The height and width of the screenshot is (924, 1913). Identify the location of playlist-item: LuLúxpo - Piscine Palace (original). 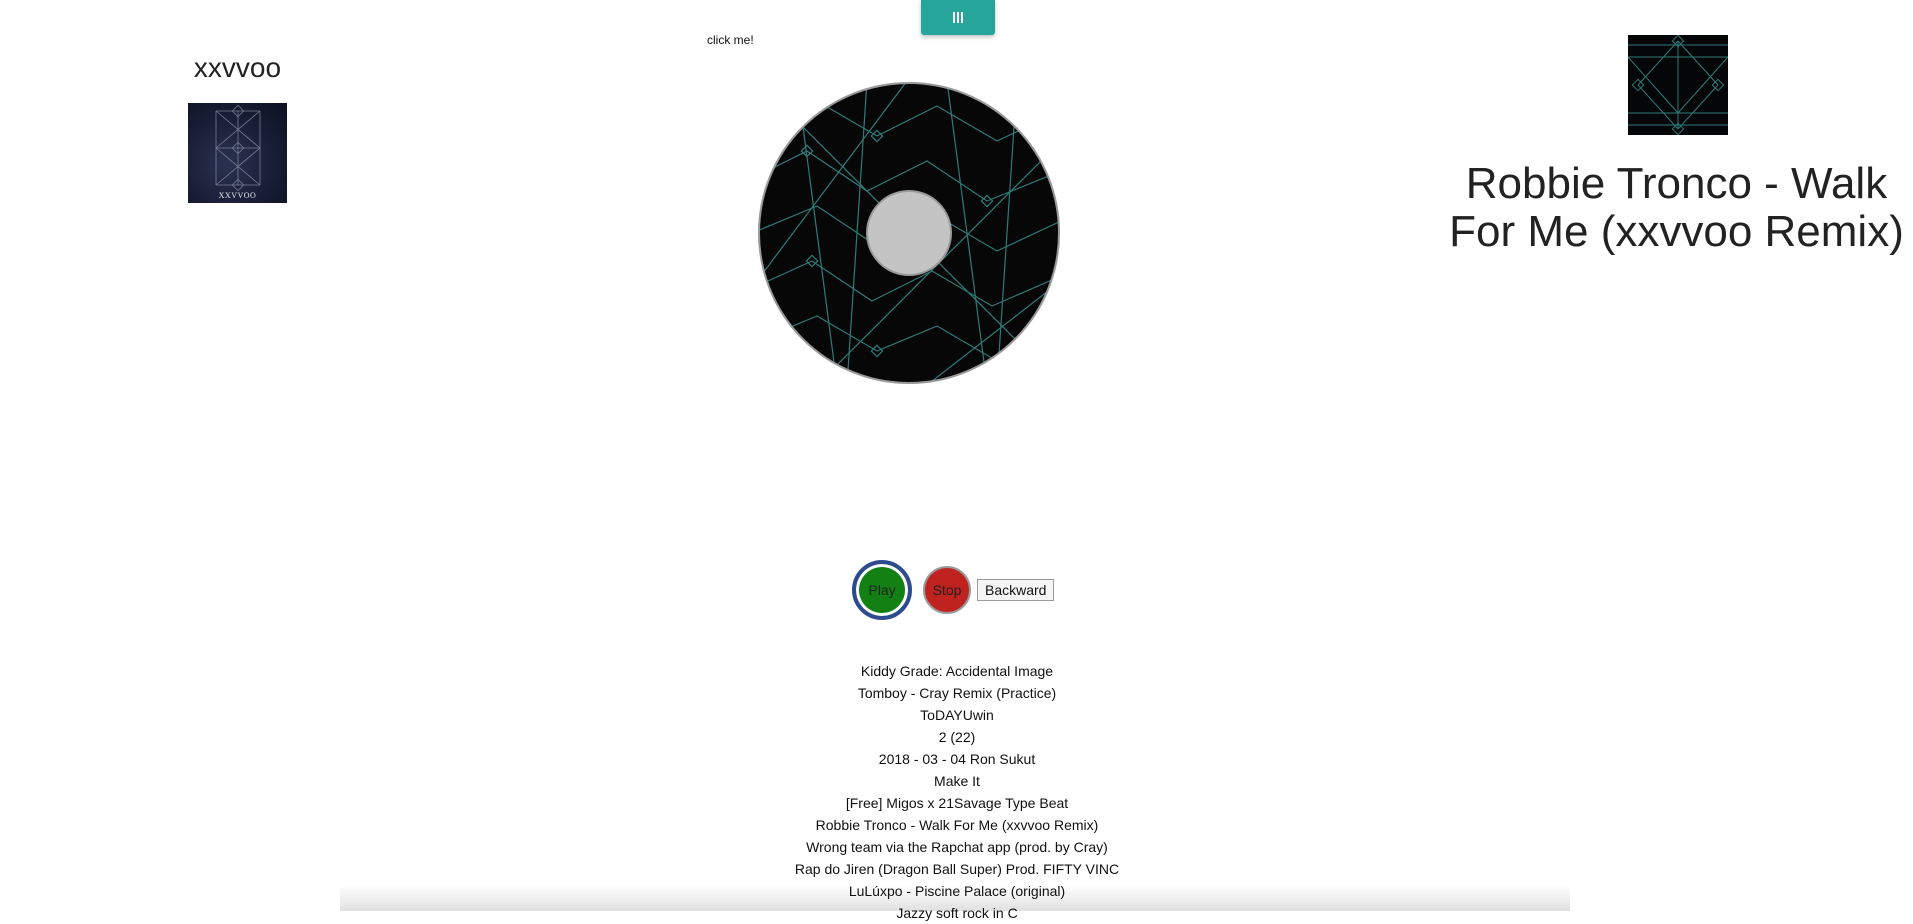
(957, 891).